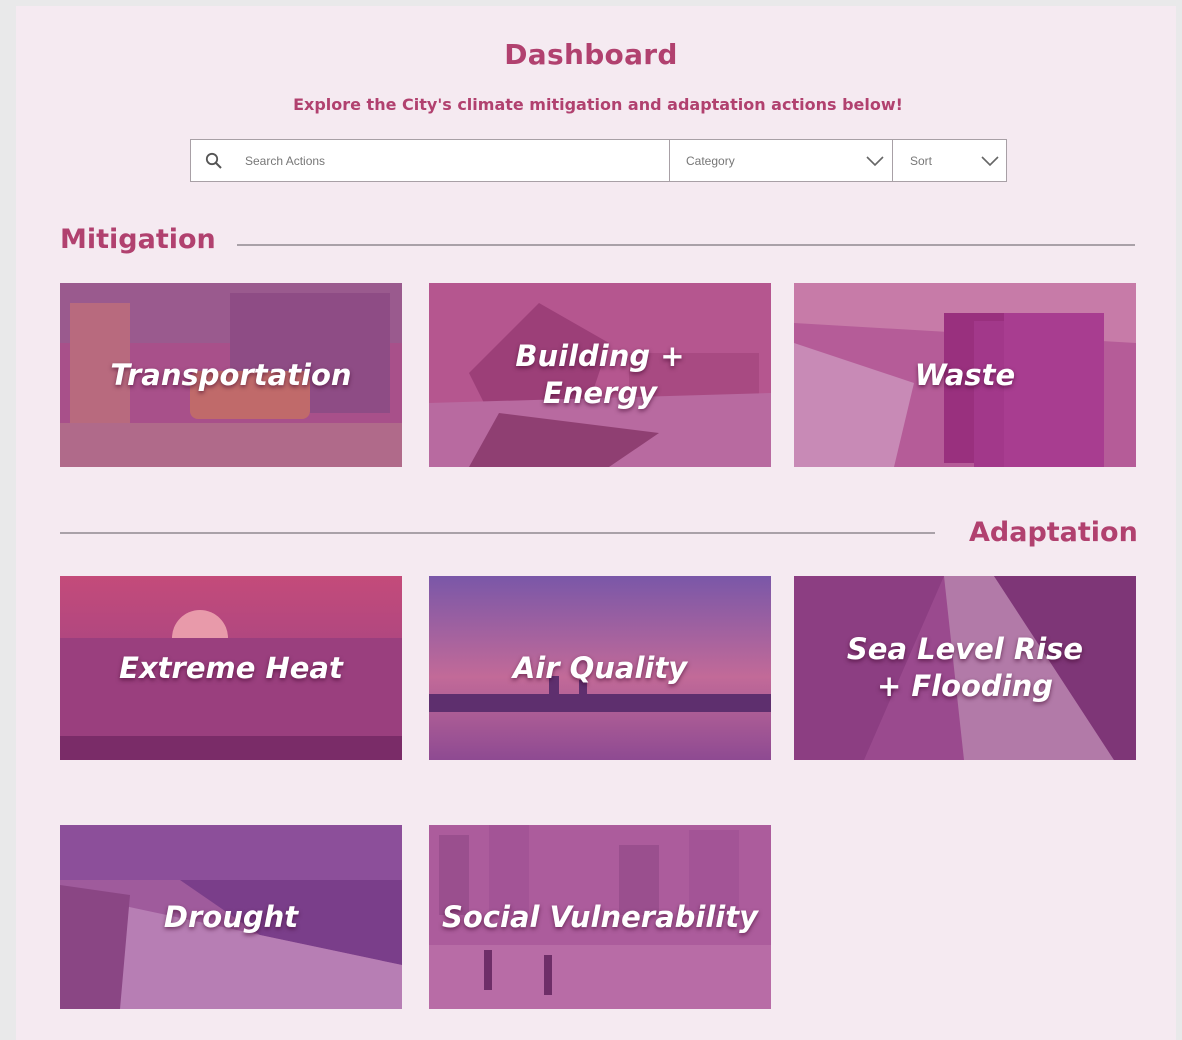  I want to click on tile-label: Air Quality, so click(600, 667).